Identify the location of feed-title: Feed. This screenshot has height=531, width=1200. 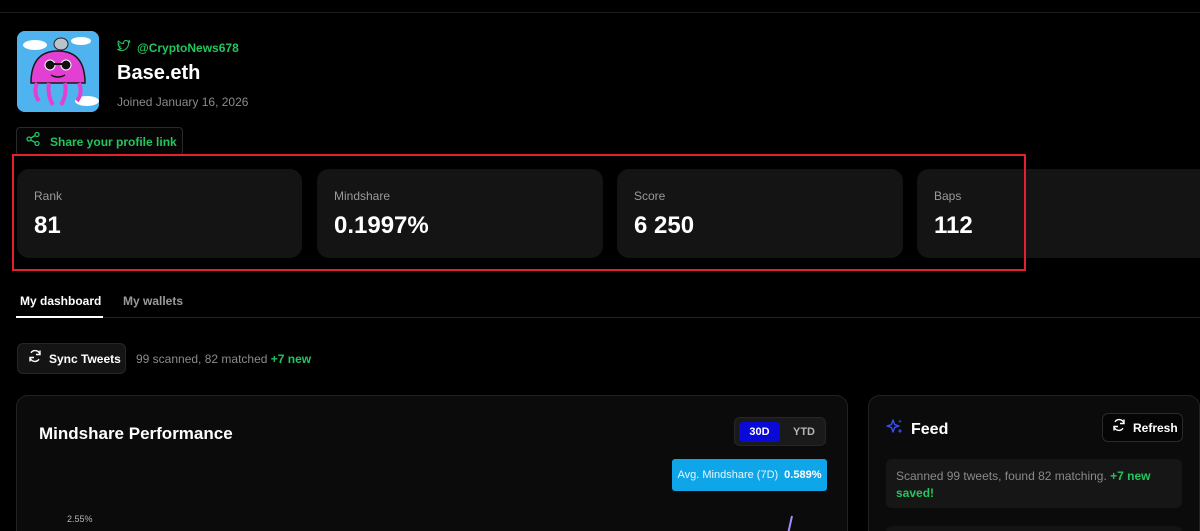
(930, 429).